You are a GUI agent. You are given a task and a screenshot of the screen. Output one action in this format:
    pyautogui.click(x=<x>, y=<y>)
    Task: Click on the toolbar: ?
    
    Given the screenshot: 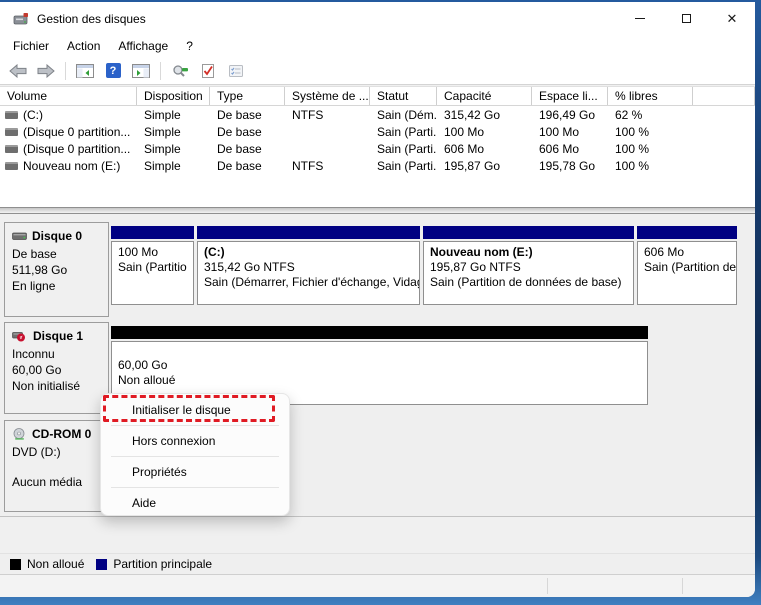 What is the action you would take?
    pyautogui.click(x=377, y=71)
    